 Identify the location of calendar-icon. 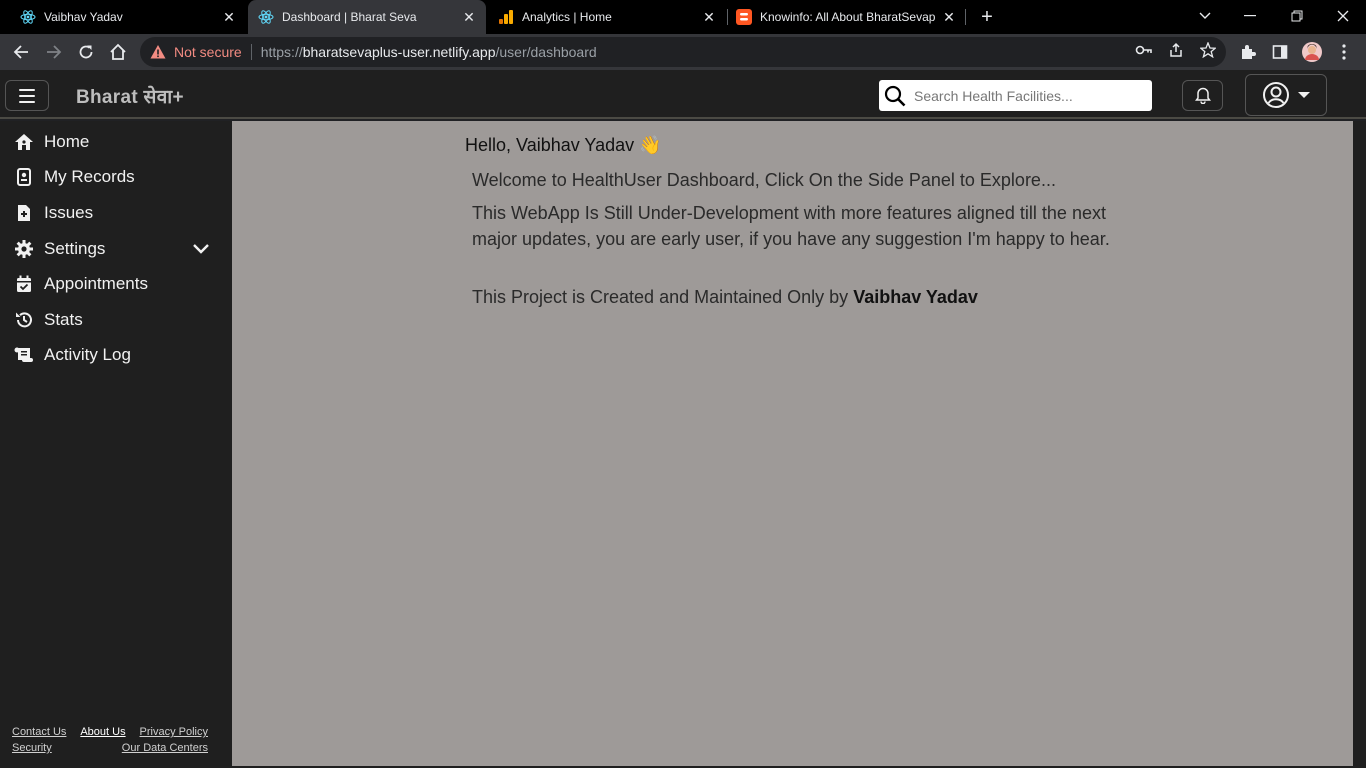
(24, 284).